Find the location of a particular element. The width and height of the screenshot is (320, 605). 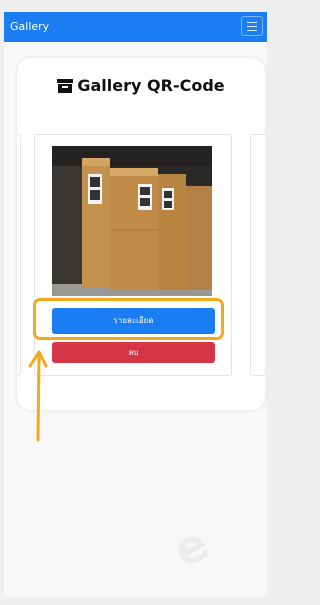

annotation-highlight-box is located at coordinates (128, 319).